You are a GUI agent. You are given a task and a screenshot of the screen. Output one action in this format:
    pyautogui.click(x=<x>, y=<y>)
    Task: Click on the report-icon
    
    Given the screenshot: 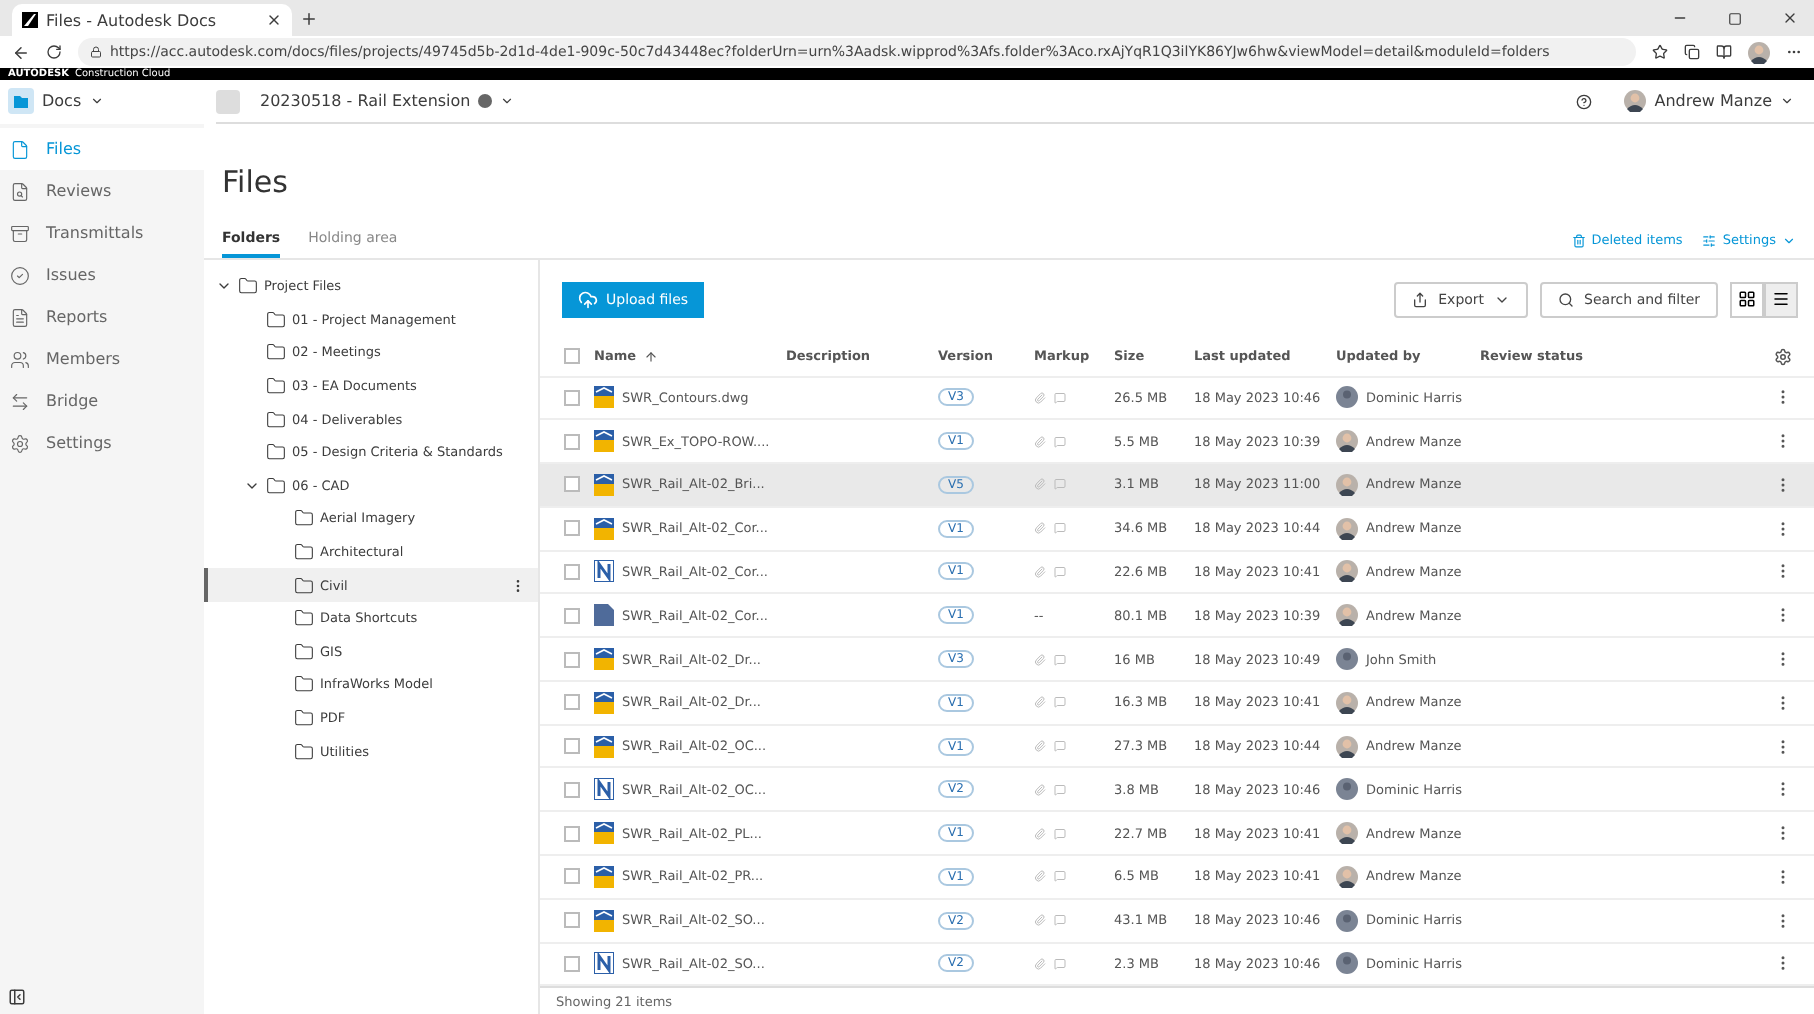 What is the action you would take?
    pyautogui.click(x=20, y=317)
    